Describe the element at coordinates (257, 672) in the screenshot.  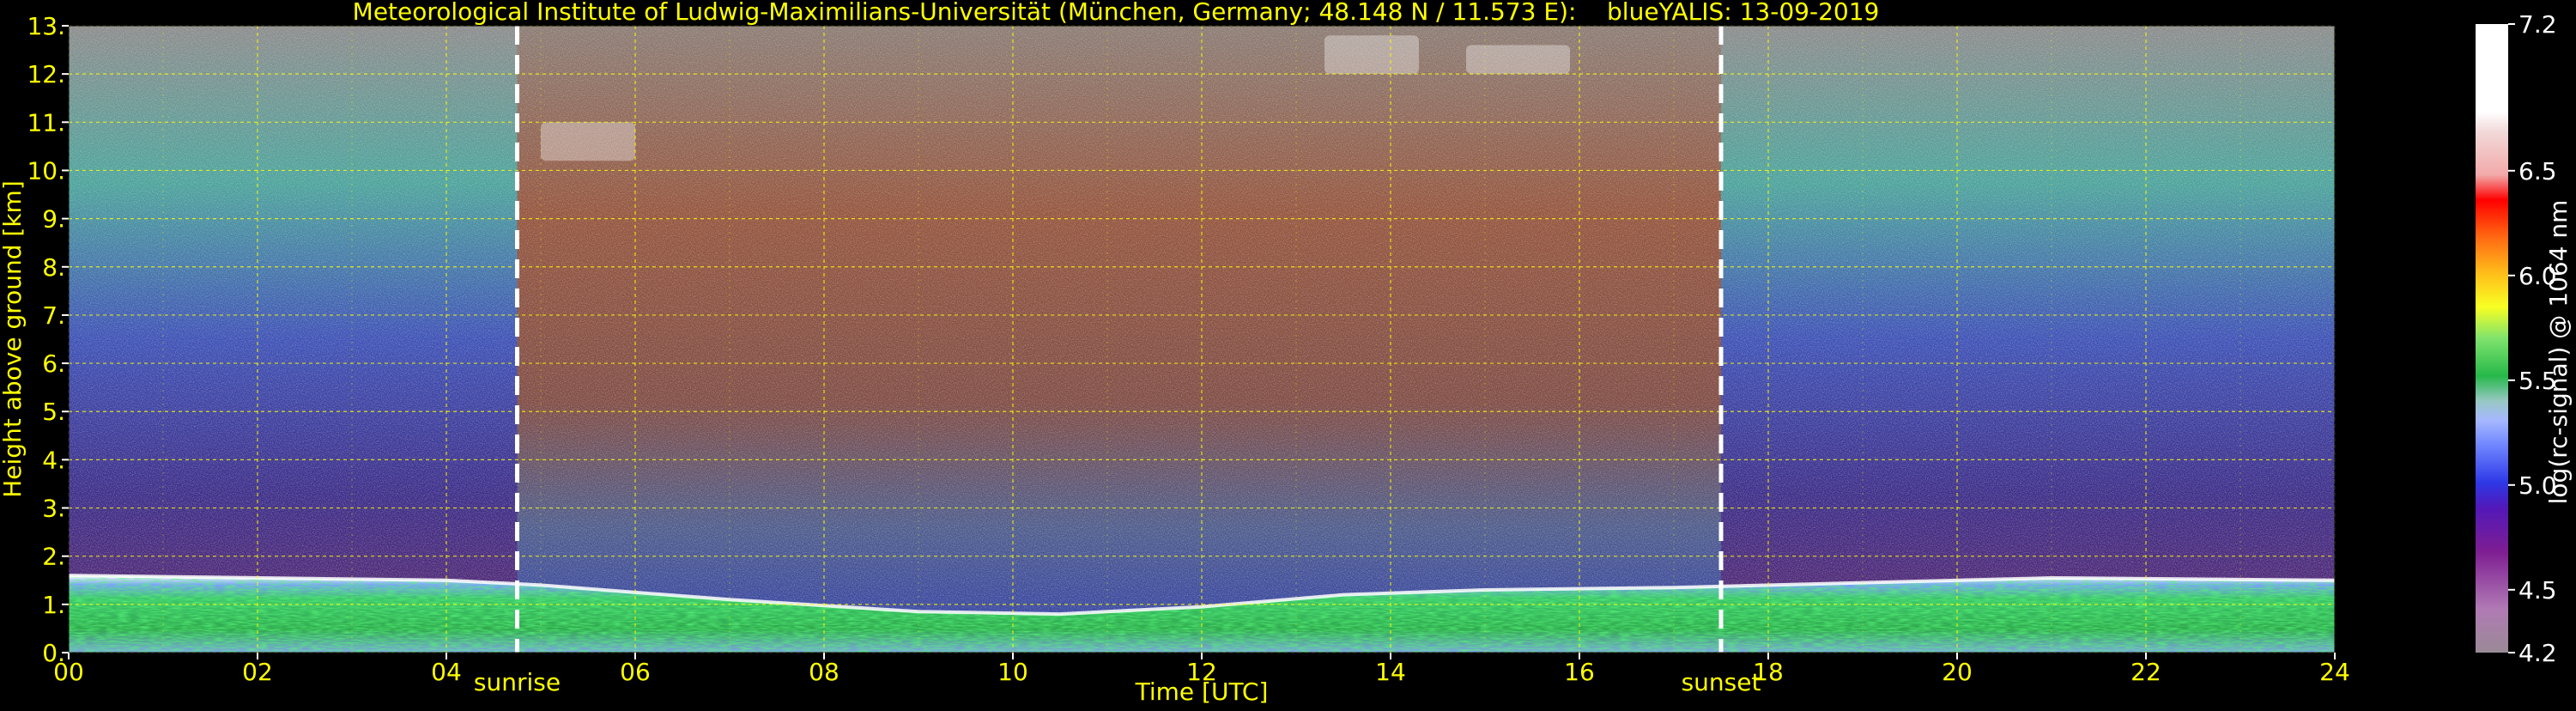
I see `x-tick-label: 02` at that location.